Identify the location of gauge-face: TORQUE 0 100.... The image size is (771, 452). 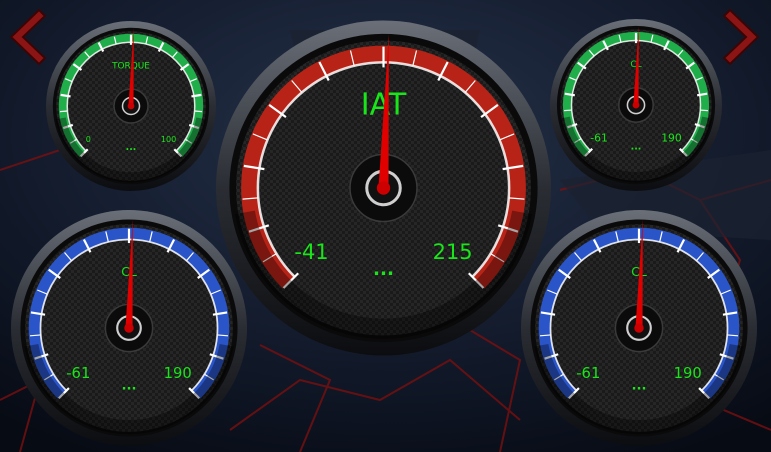
(131, 106).